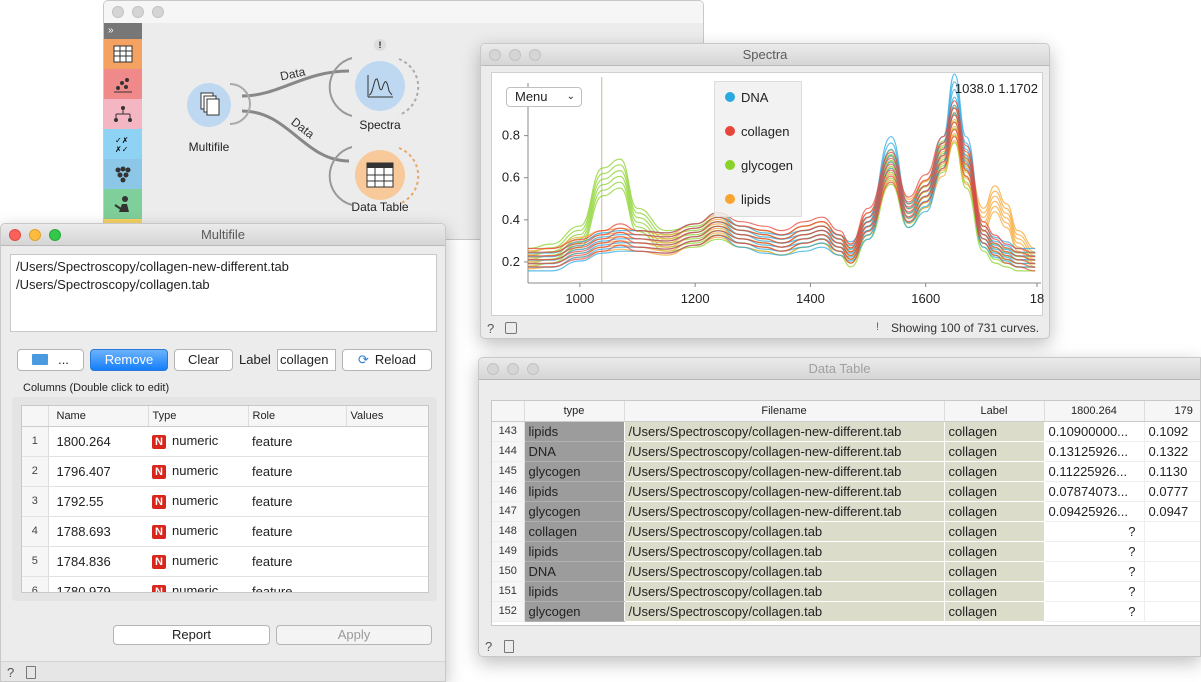 The width and height of the screenshot is (1201, 682). What do you see at coordinates (55, 235) in the screenshot?
I see `multifile-zoom-button` at bounding box center [55, 235].